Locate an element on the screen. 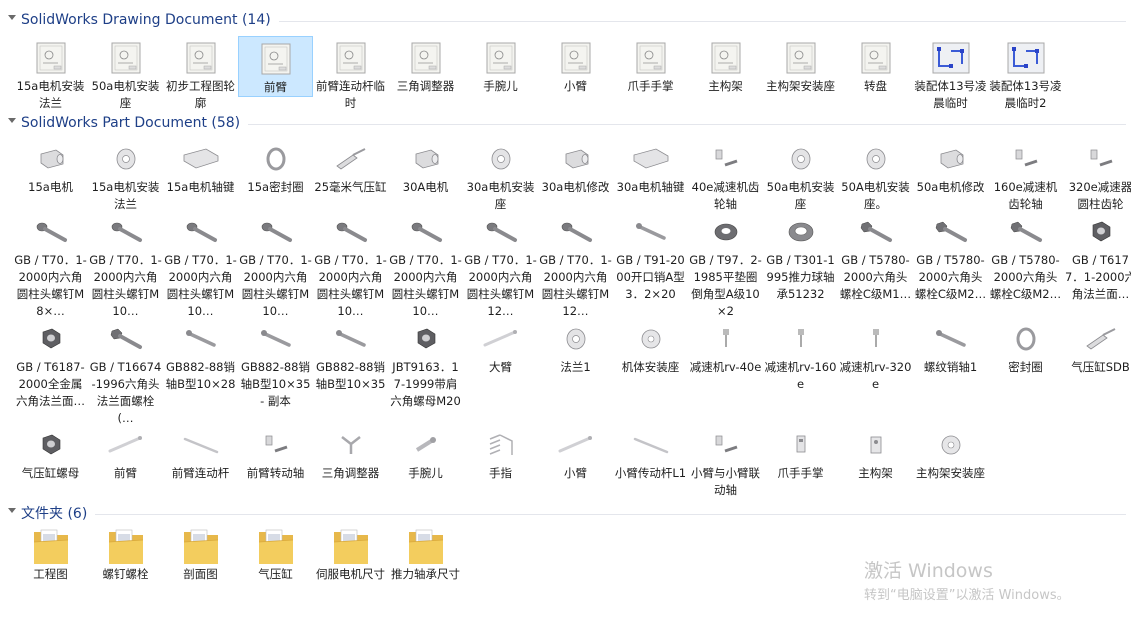 The image size is (1131, 620). file-item: 密封圈 is located at coordinates (1025, 346).